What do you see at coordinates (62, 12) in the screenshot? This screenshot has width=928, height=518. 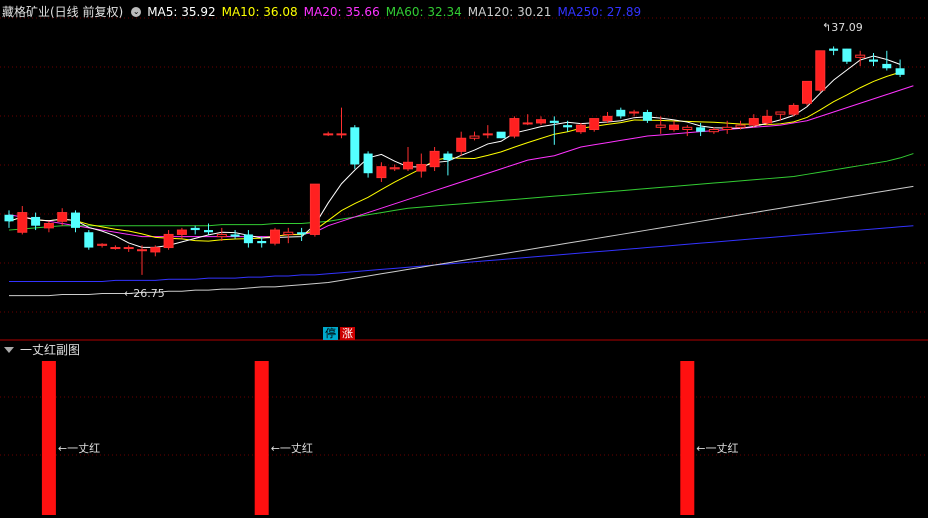 I see `stock-title: 藏格矿业(日线 前复权)` at bounding box center [62, 12].